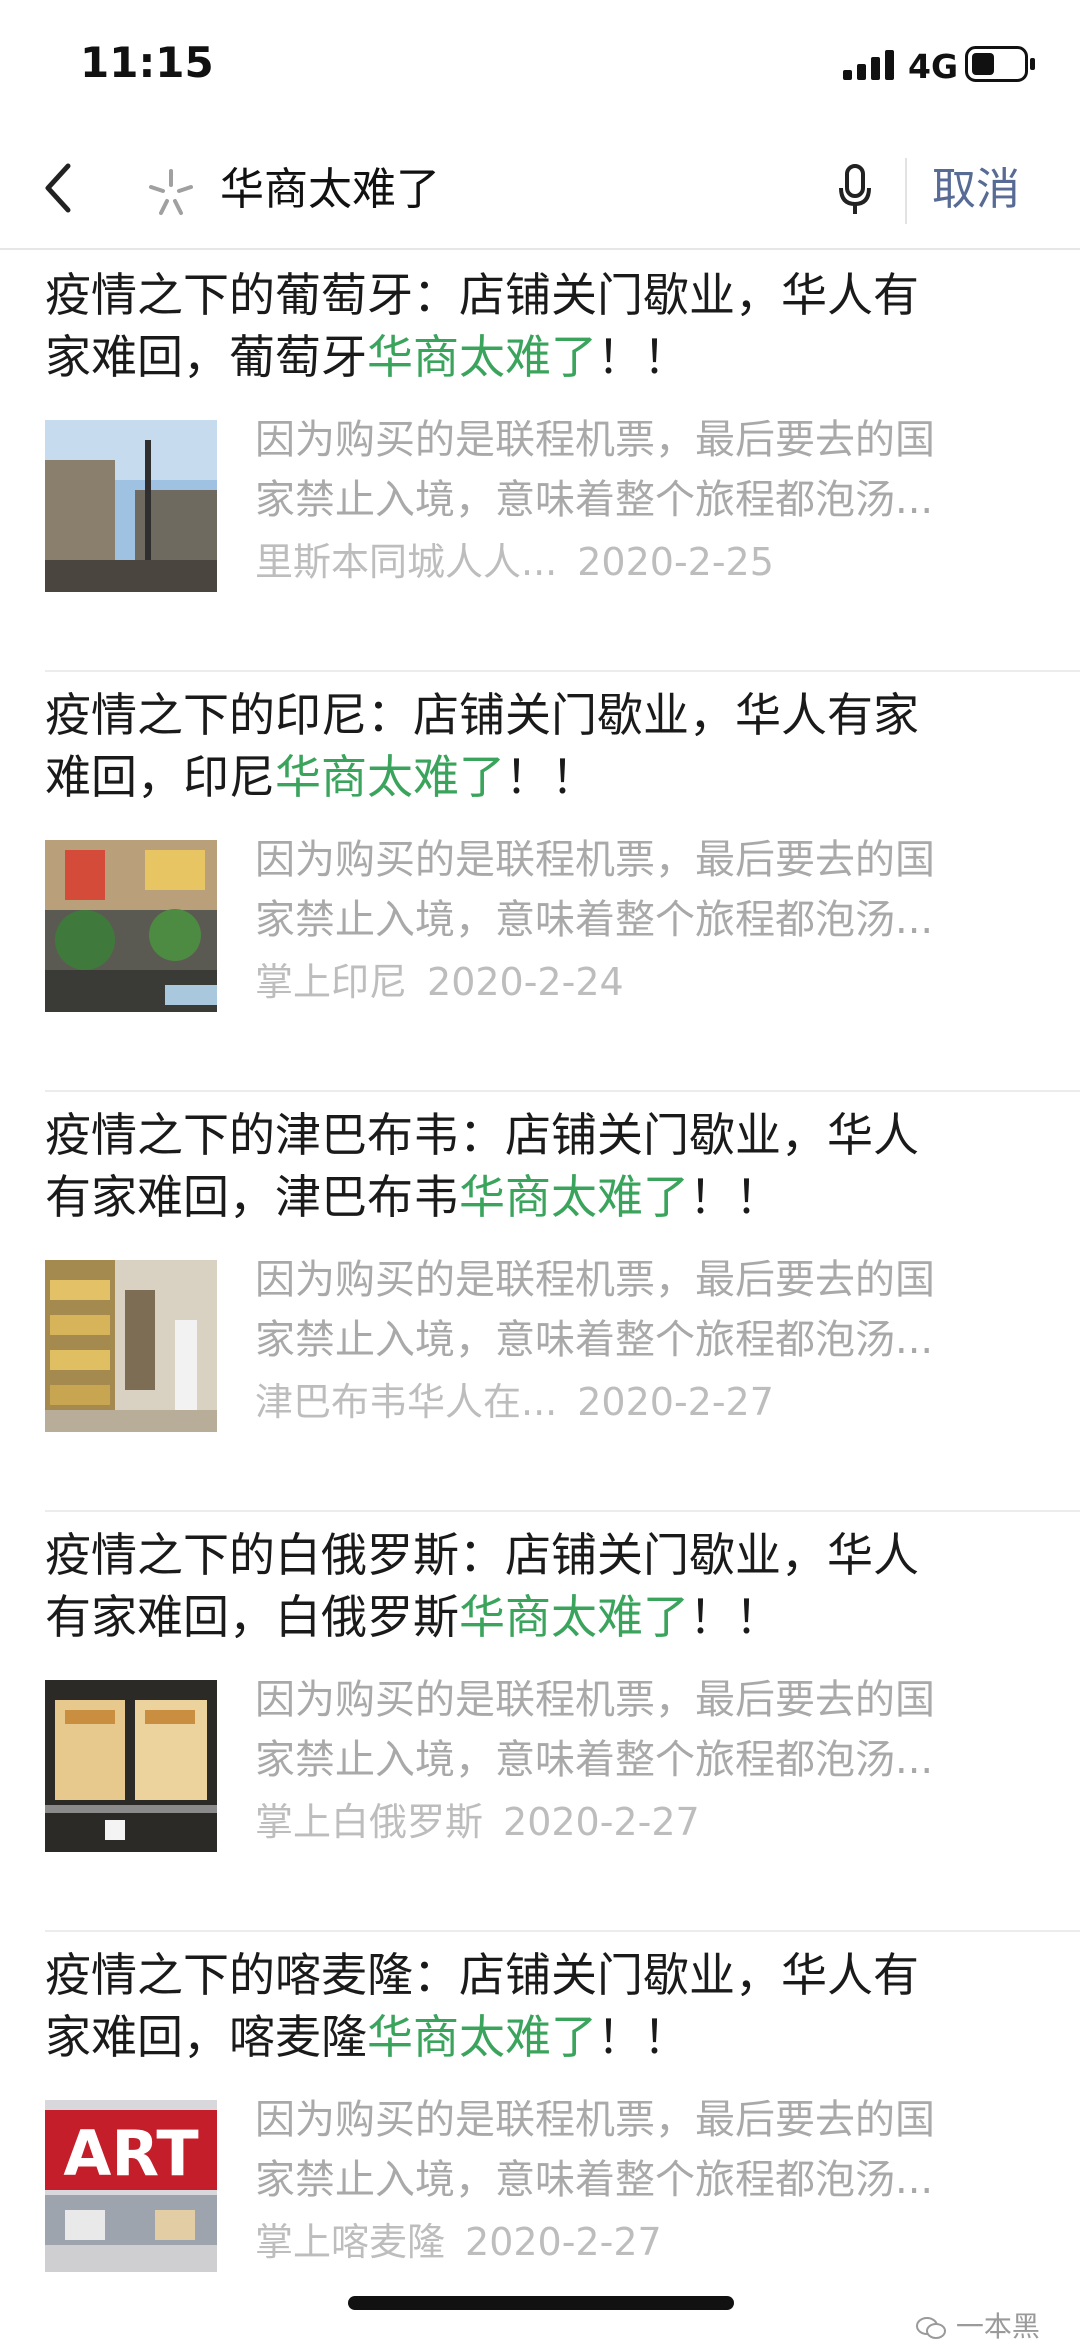 This screenshot has height=2352, width=1080. What do you see at coordinates (931, 2328) in the screenshot?
I see `wechat-icon` at bounding box center [931, 2328].